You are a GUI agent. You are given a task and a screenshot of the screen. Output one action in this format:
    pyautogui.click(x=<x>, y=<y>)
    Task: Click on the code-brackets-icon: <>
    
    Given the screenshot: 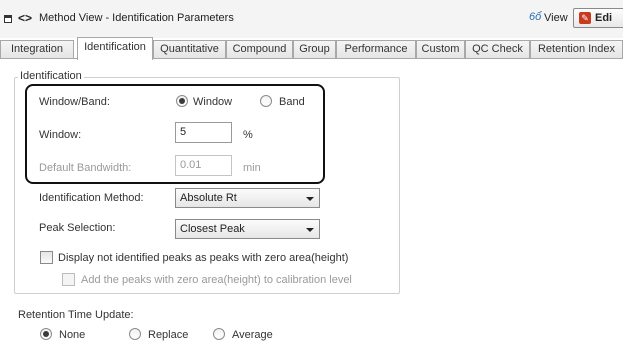 What is the action you would take?
    pyautogui.click(x=25, y=18)
    